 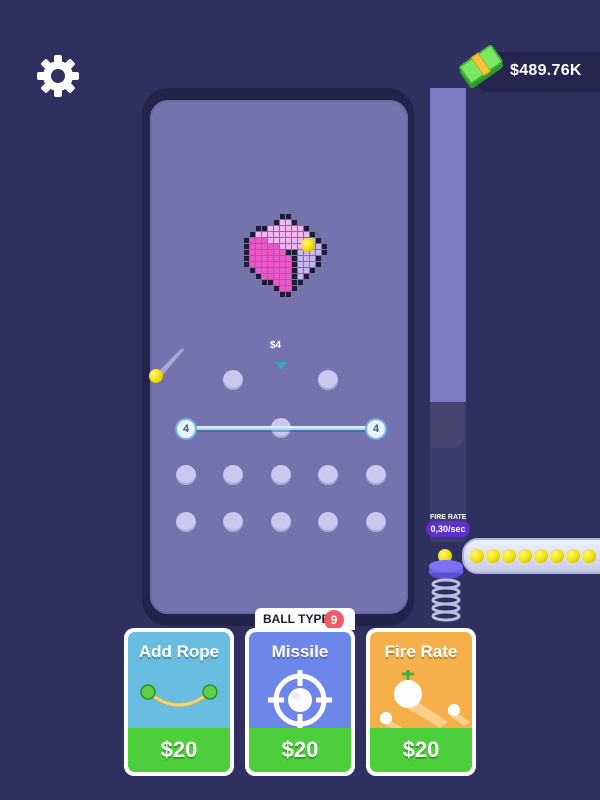 I want to click on speed-ball-icon, so click(x=425, y=699).